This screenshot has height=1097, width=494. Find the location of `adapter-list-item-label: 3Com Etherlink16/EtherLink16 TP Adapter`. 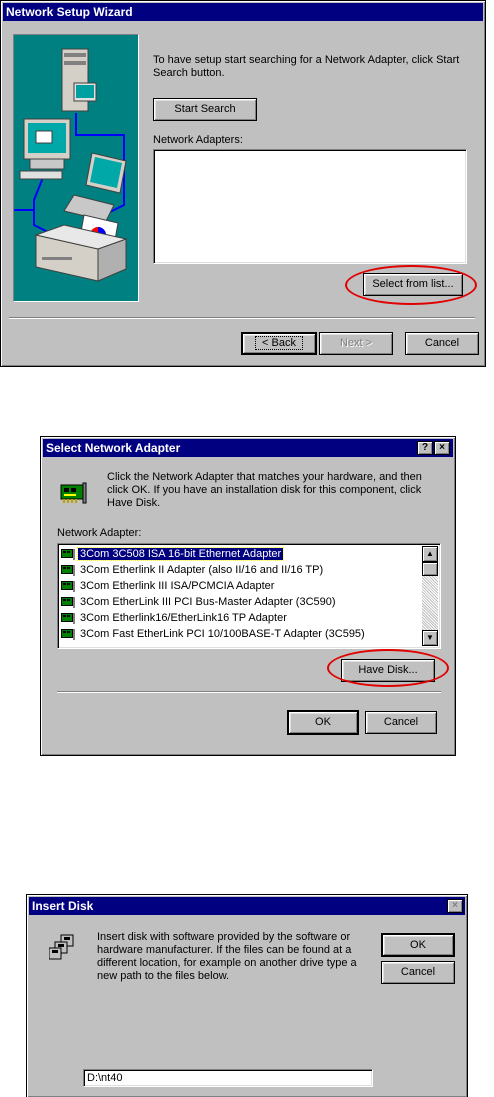

adapter-list-item-label: 3Com Etherlink16/EtherLink16 TP Adapter is located at coordinates (183, 618).